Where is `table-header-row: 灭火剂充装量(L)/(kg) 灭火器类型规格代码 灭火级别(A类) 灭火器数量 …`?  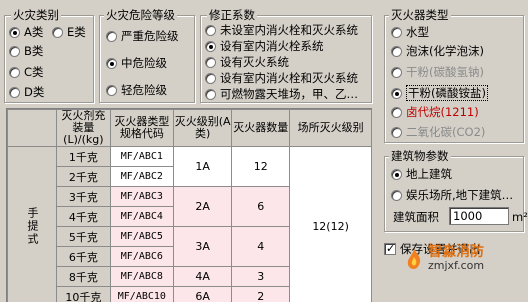
table-header-row: 灭火剂充装量(L)/(kg) 灭火器类型规格代码 灭火级别(A类) 灭火器数量 … is located at coordinates (189, 128).